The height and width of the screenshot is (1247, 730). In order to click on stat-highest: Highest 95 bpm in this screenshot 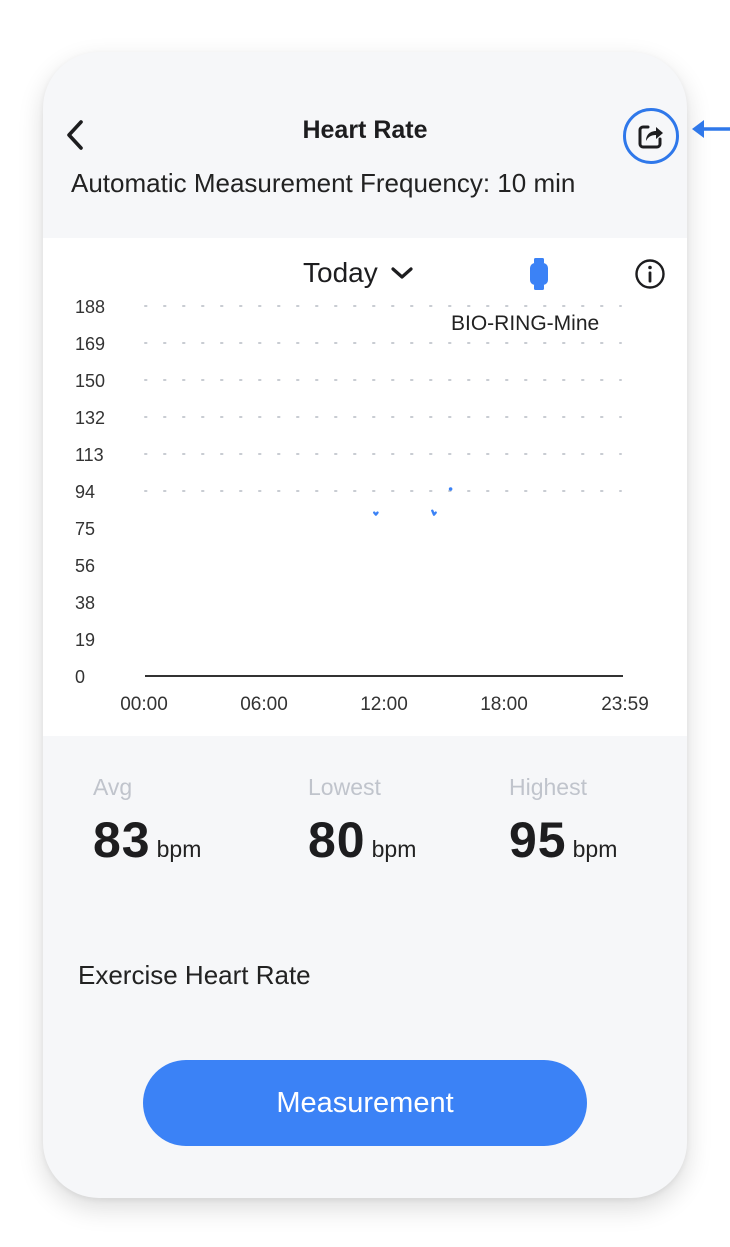, I will do `click(563, 821)`.